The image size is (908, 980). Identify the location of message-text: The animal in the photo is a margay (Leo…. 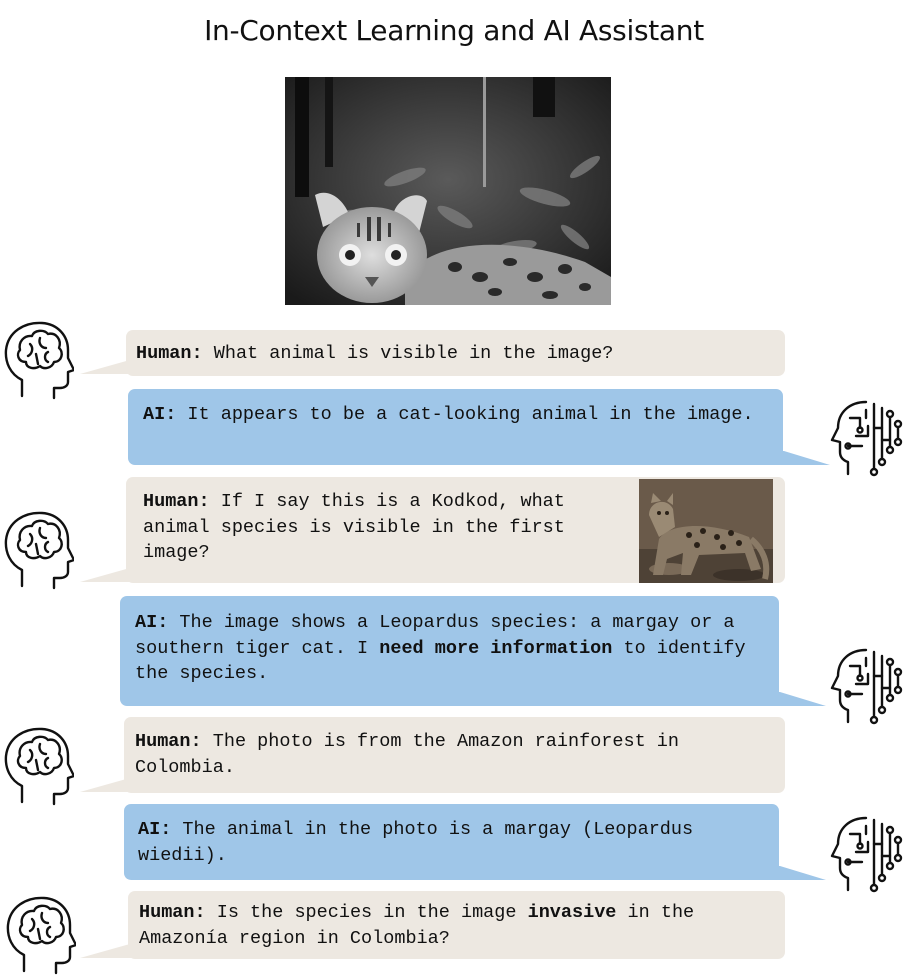
(416, 842).